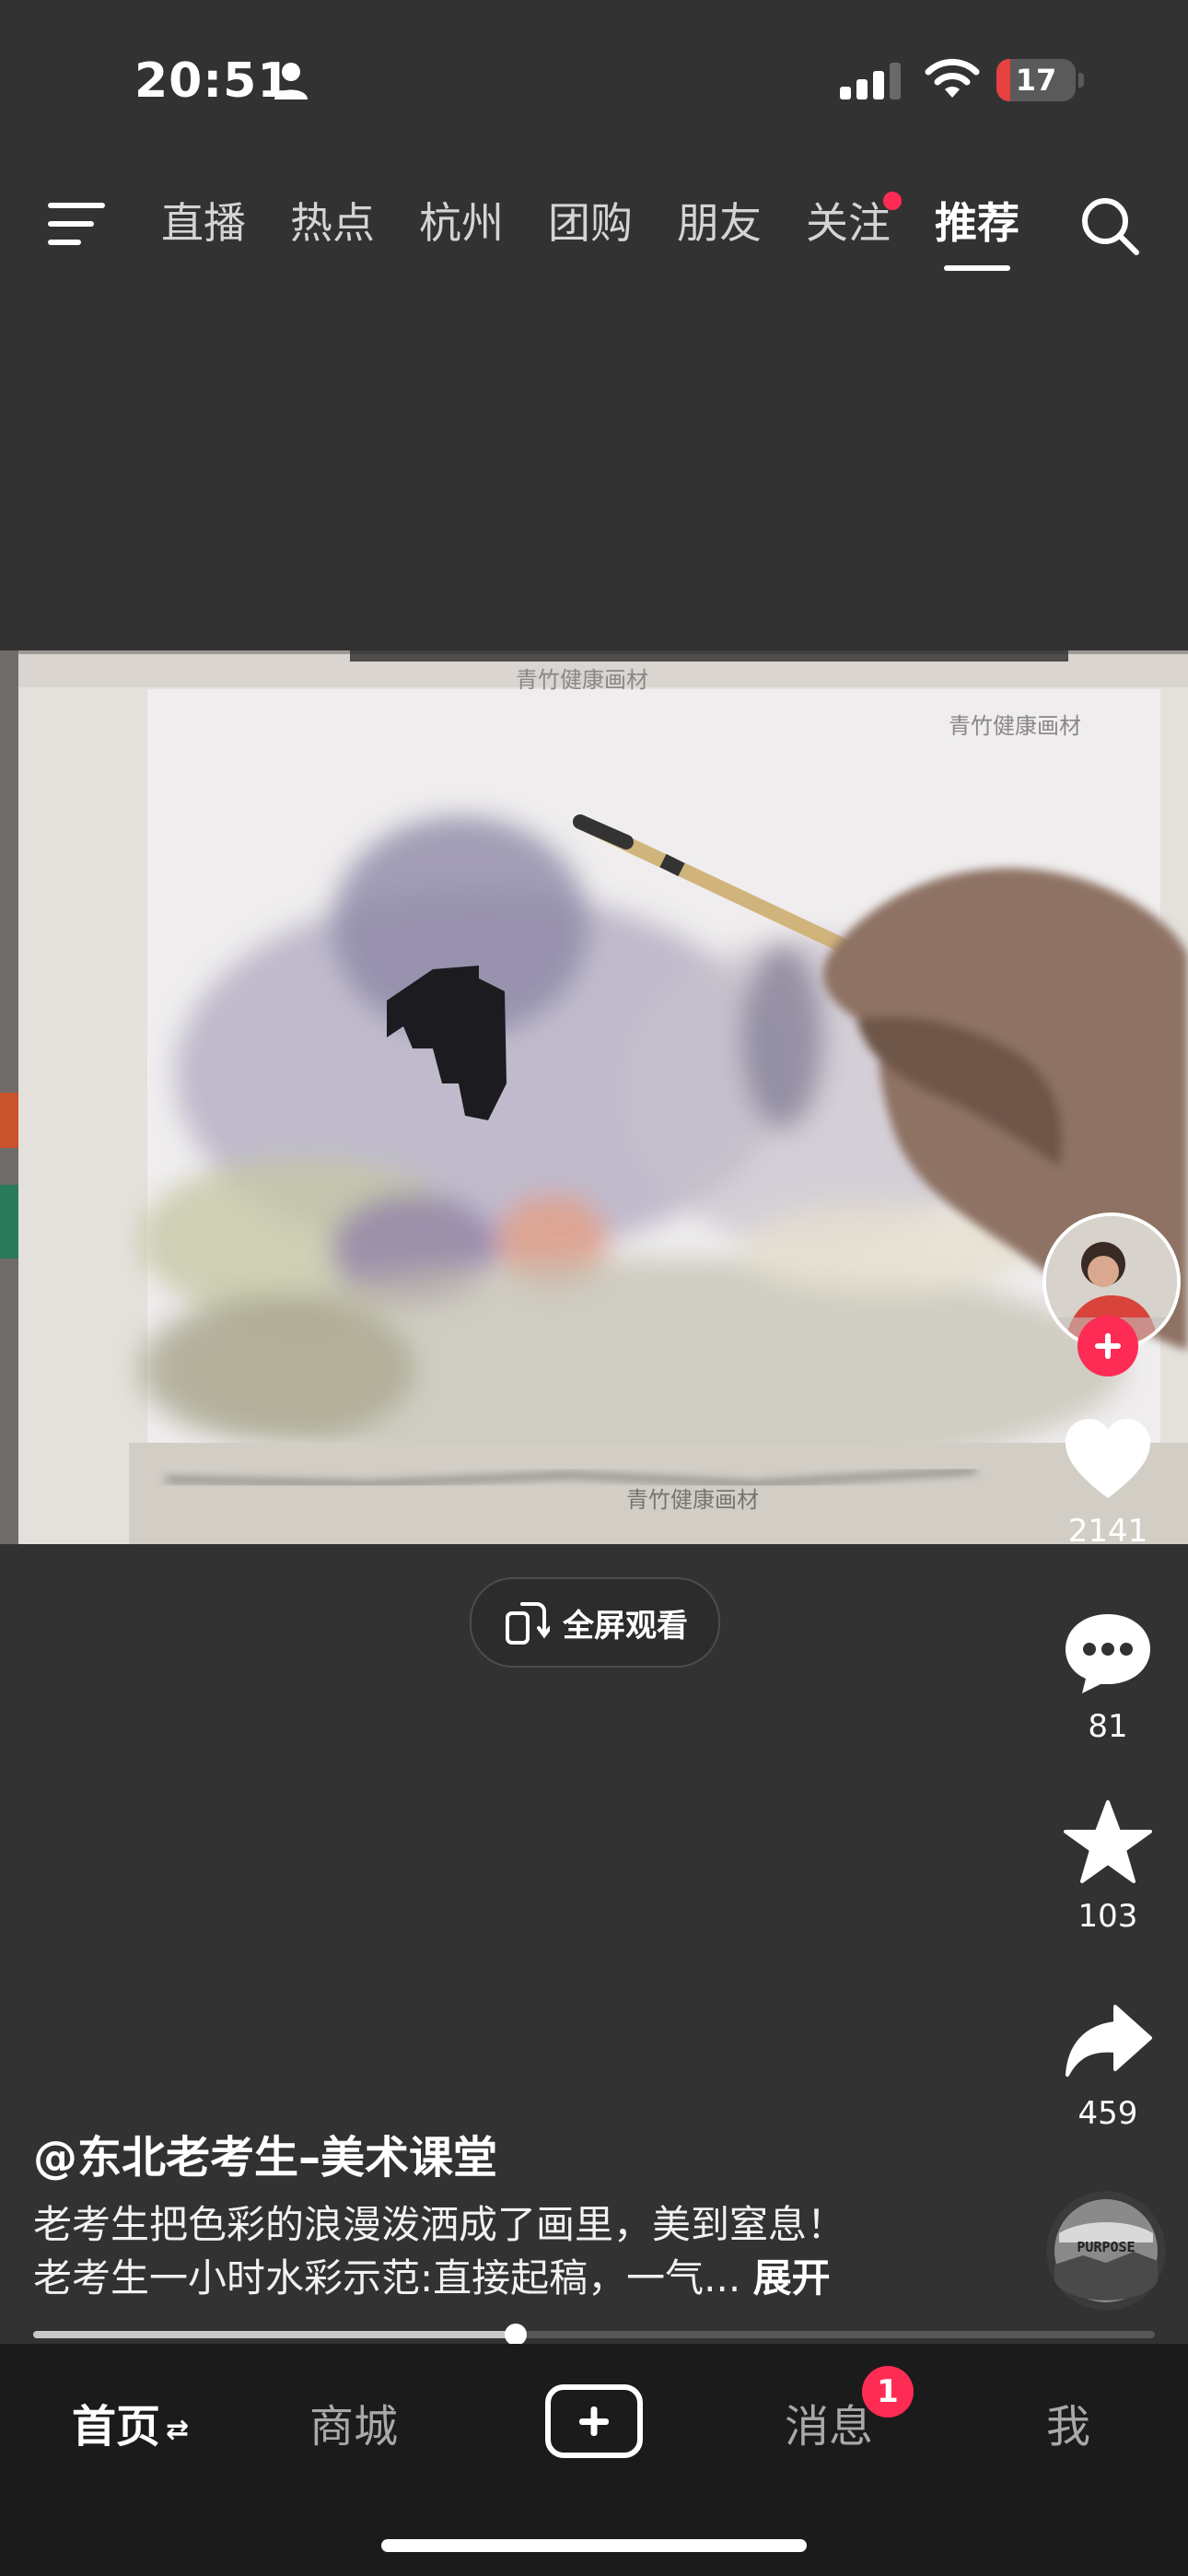 The width and height of the screenshot is (1188, 2576). I want to click on tab-trending: 热点, so click(332, 225).